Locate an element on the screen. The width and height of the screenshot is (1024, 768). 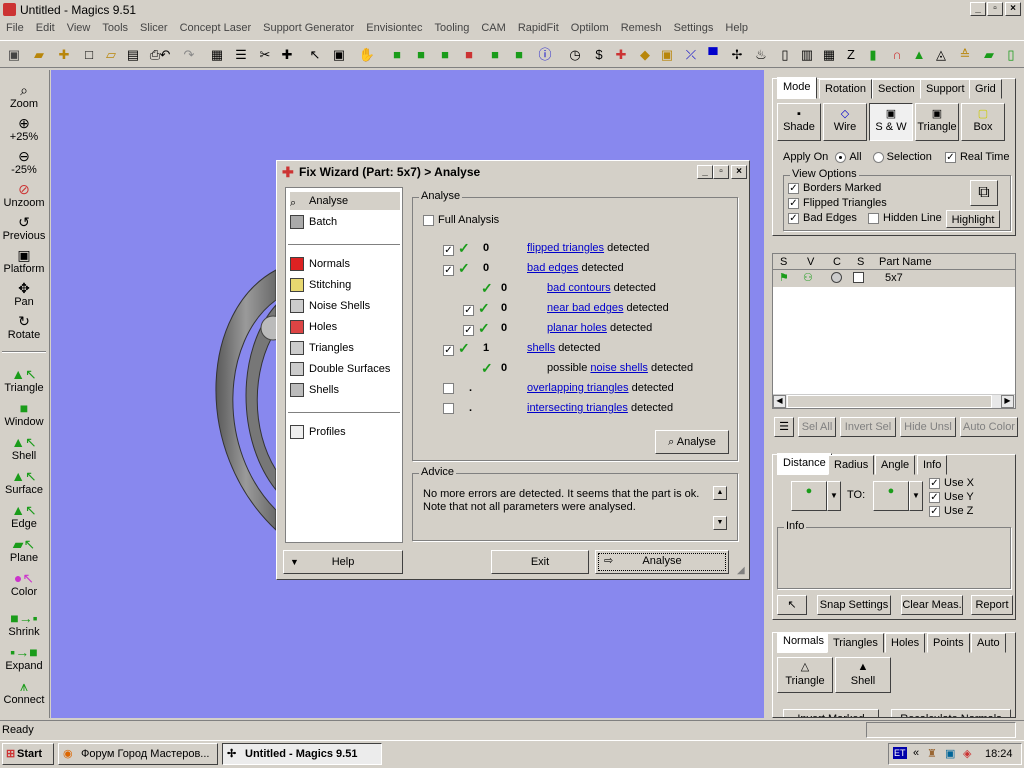
properties-icon: ▣ is located at coordinates (339, 55).